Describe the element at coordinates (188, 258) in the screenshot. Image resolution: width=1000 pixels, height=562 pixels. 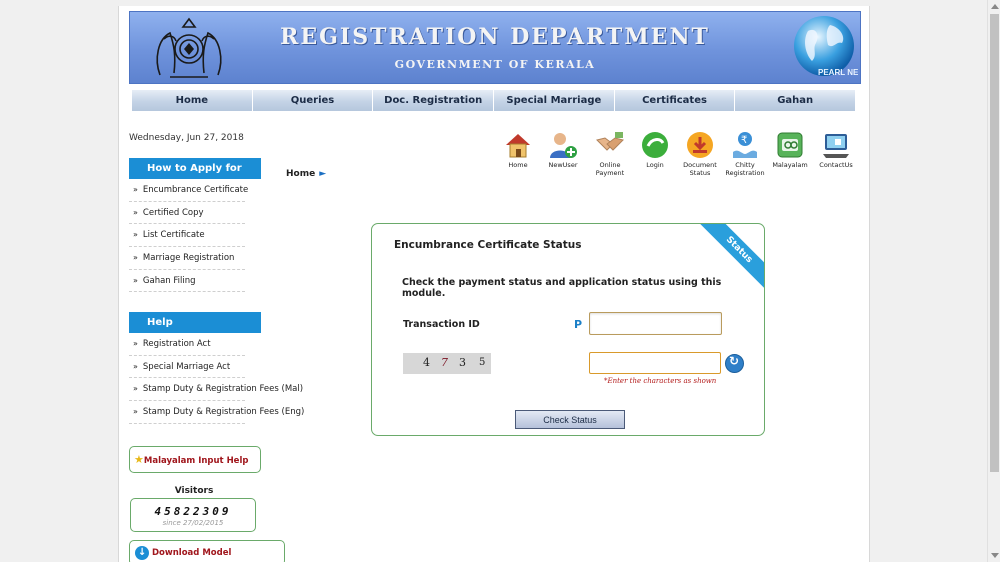
I see `side-item-label: Marriage Registration` at that location.